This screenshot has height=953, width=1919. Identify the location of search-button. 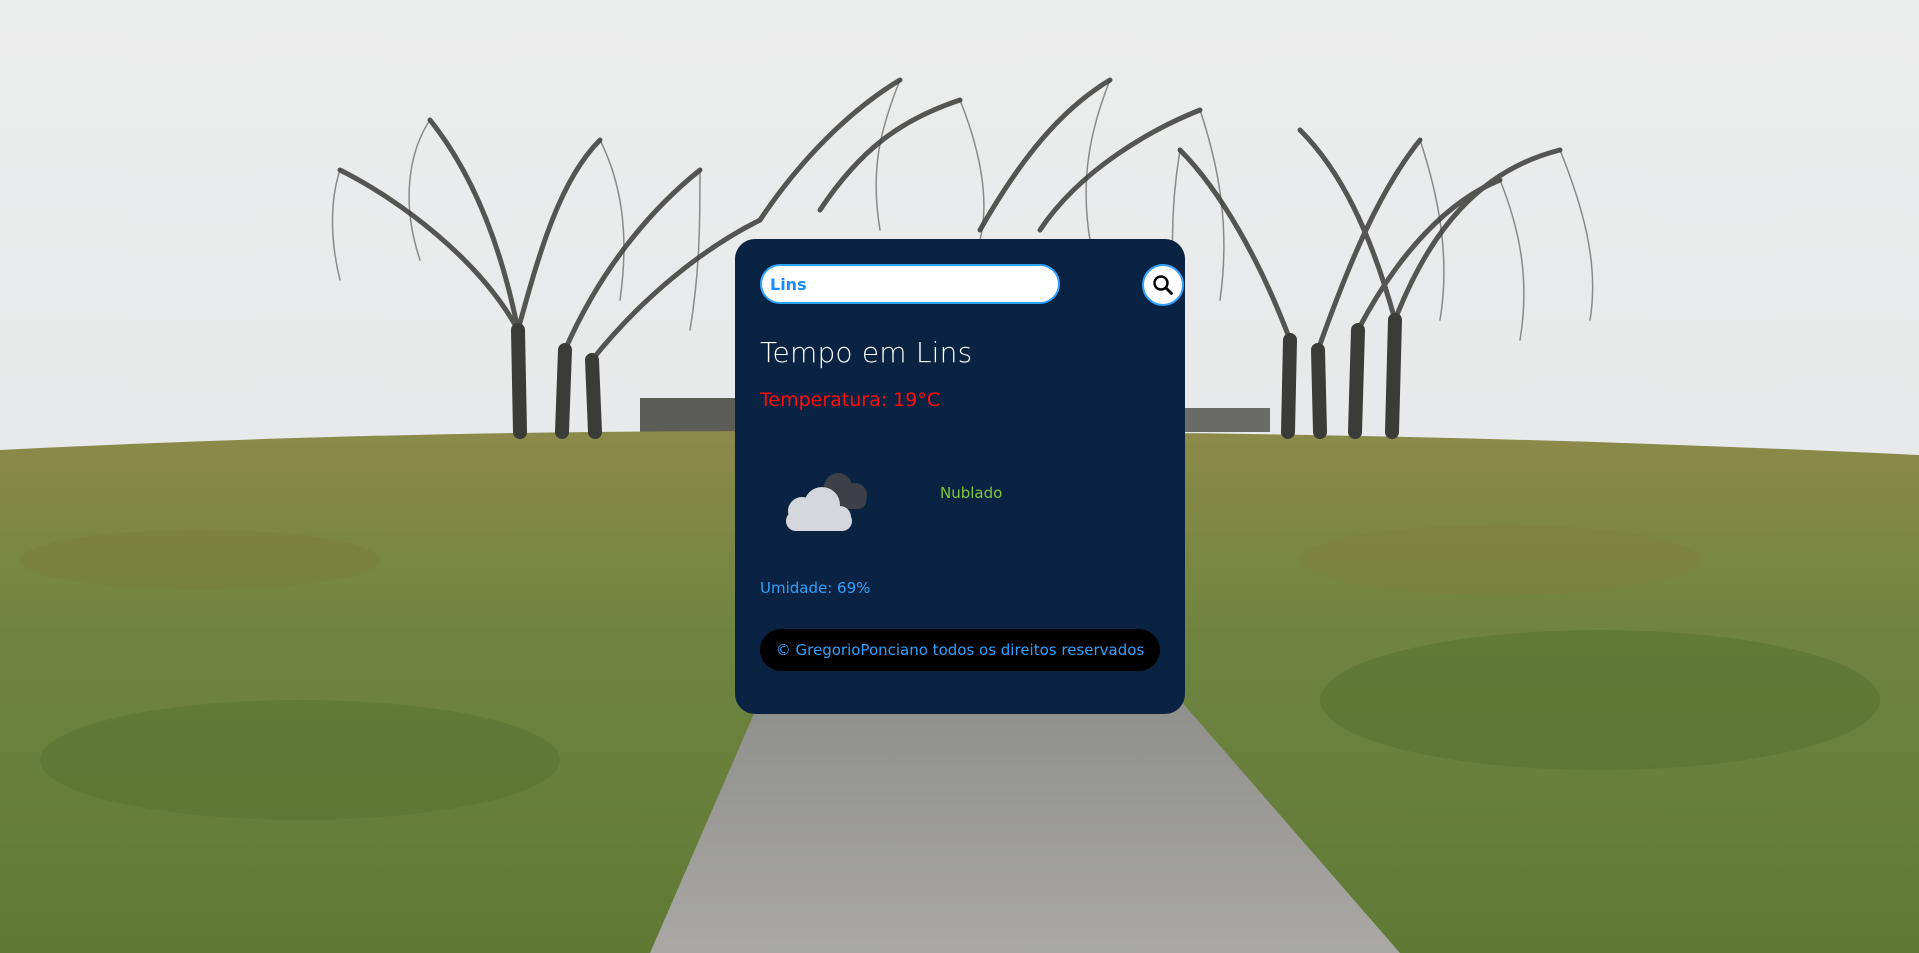
(1163, 285).